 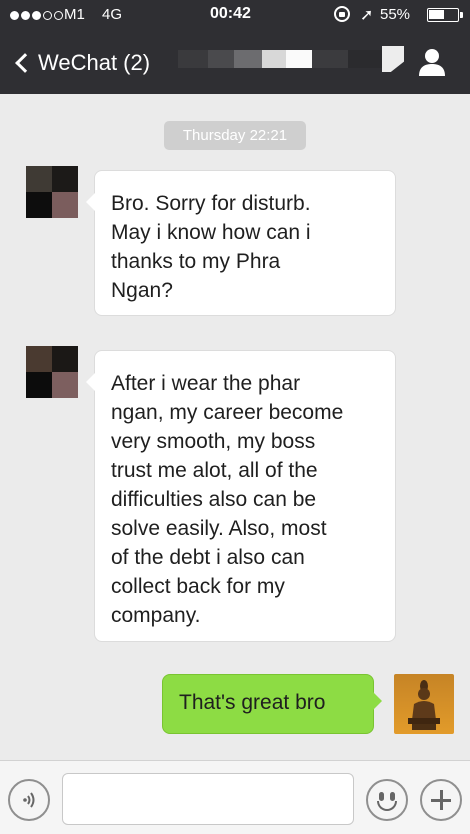 I want to click on battery-icon, so click(x=443, y=15).